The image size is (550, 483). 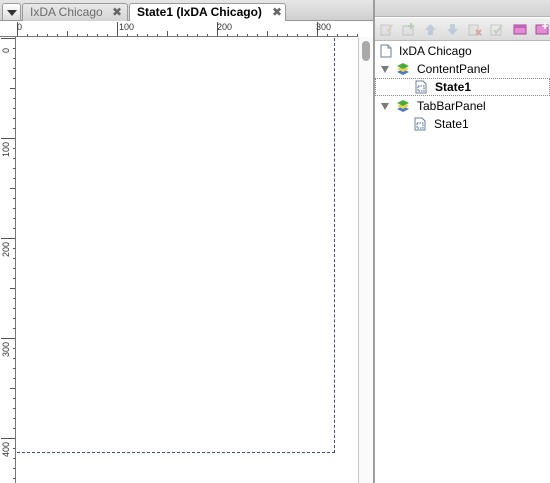 I want to click on vertical-ruler-ticks, so click(x=8, y=258).